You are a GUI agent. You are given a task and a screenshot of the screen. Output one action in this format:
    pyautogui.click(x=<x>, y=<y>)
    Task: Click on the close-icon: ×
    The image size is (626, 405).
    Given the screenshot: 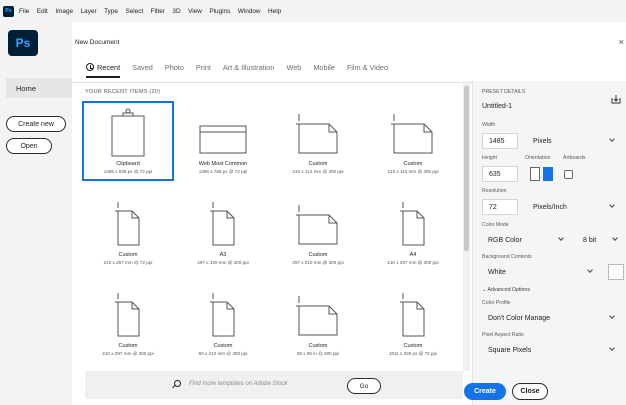 What is the action you would take?
    pyautogui.click(x=621, y=42)
    